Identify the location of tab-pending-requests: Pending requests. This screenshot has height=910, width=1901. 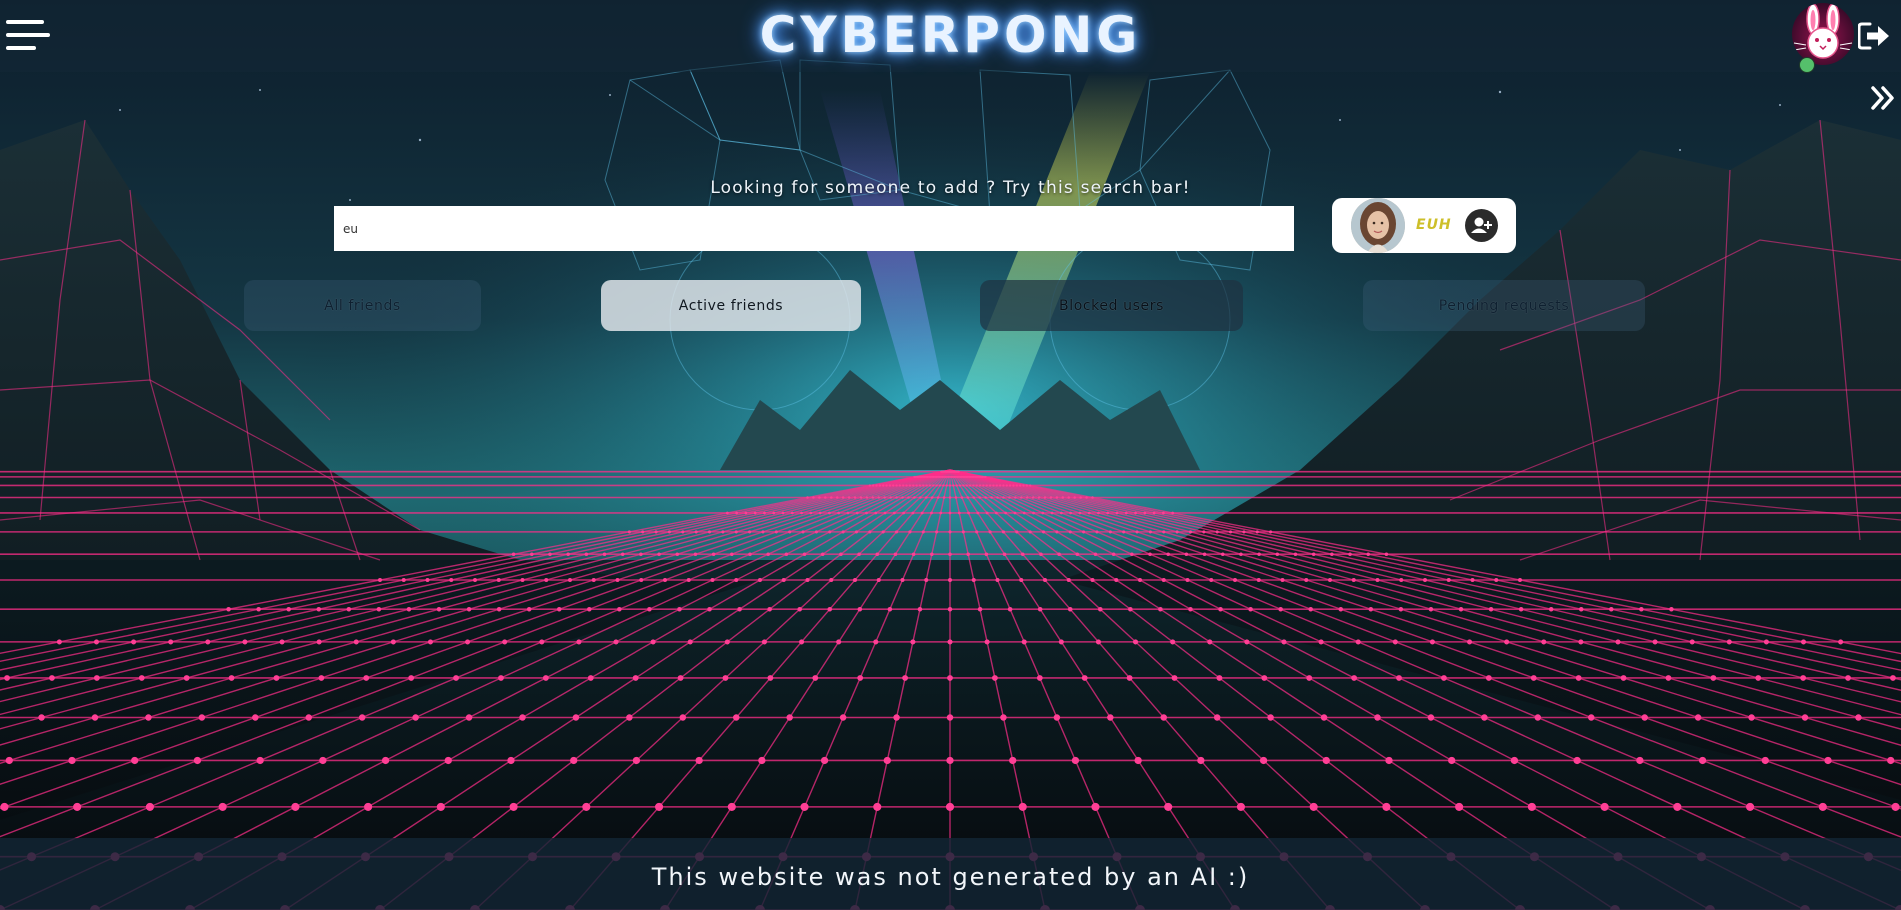
(1504, 305).